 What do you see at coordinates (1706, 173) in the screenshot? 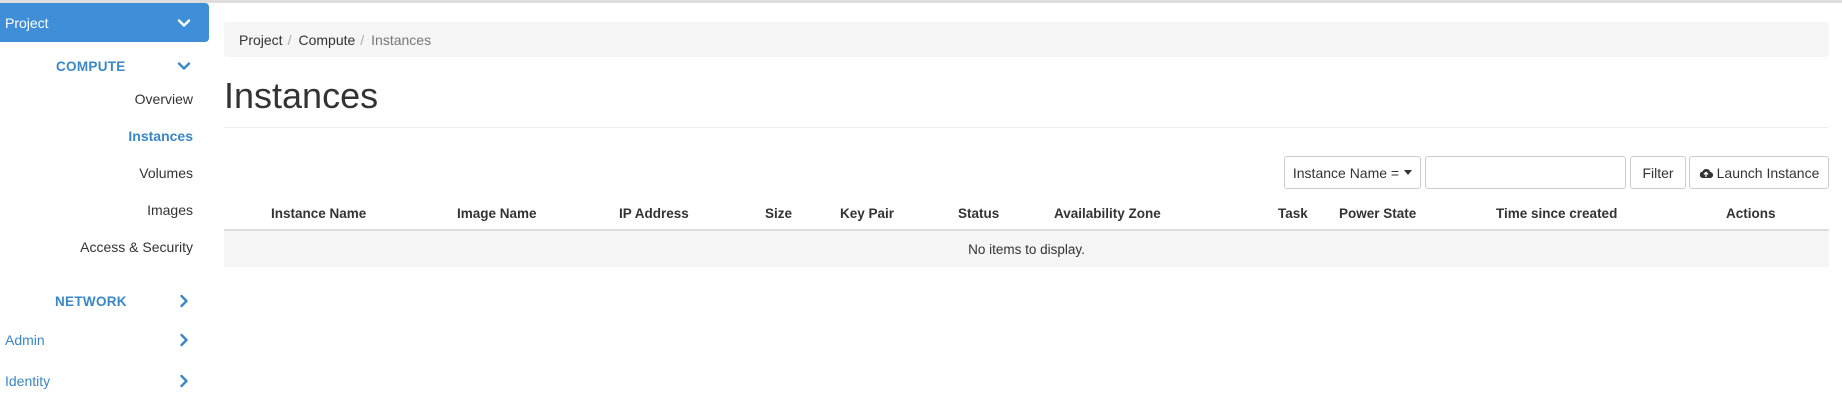
I see `cloud-upload-icon` at bounding box center [1706, 173].